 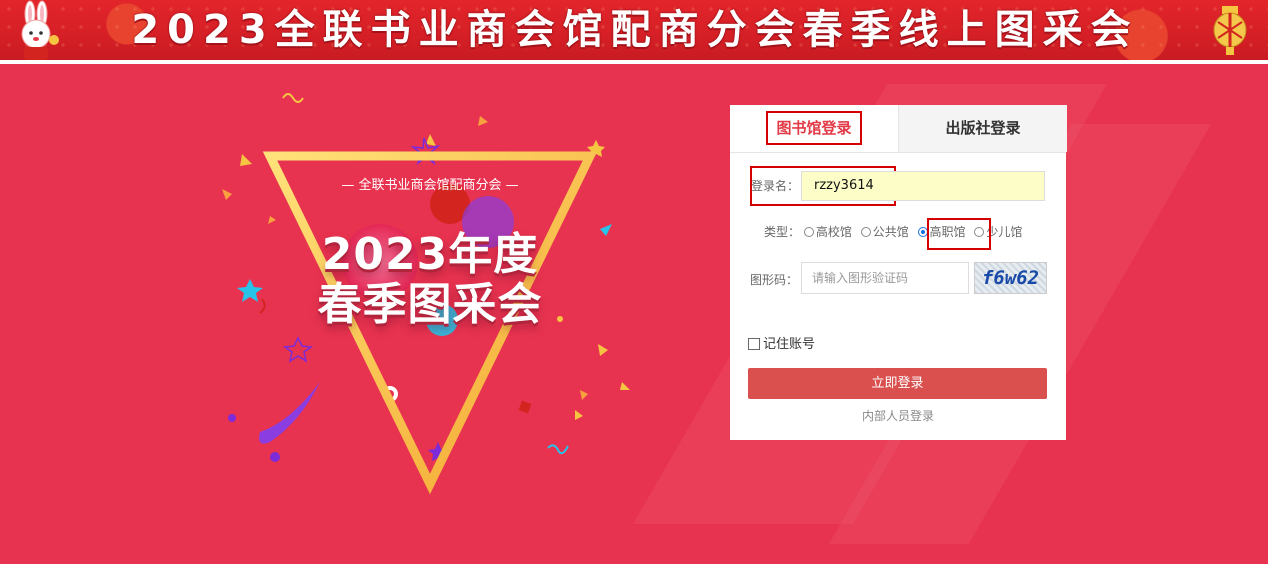 What do you see at coordinates (959, 234) in the screenshot?
I see `type-highlight-box` at bounding box center [959, 234].